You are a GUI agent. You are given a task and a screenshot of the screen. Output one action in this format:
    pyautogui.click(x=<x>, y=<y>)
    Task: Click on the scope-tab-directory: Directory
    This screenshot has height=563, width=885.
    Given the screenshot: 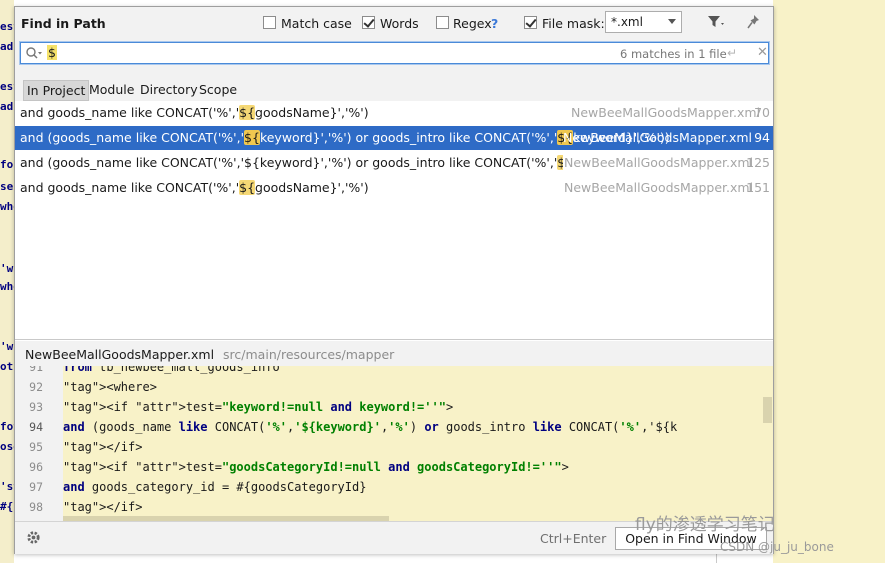 What is the action you would take?
    pyautogui.click(x=169, y=89)
    